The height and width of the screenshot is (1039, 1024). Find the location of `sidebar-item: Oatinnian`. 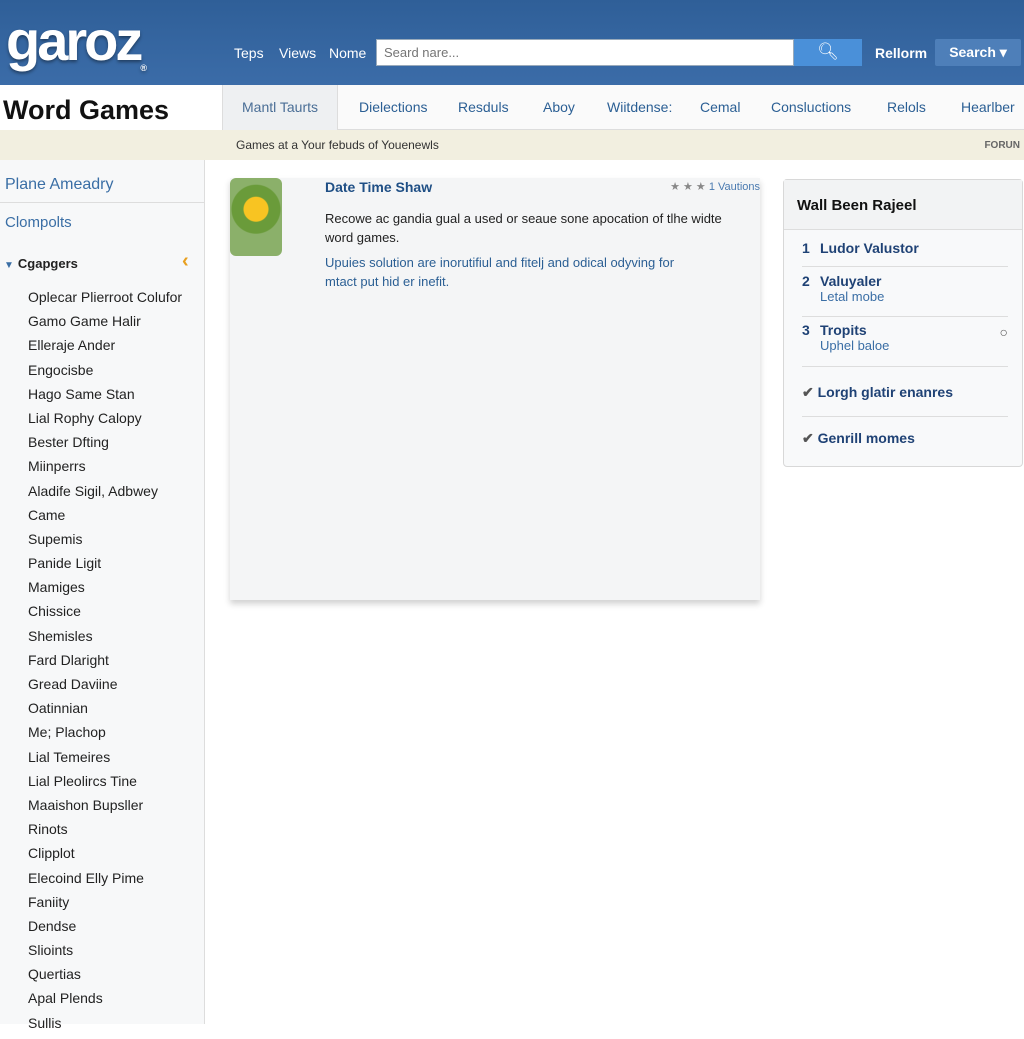

sidebar-item: Oatinnian is located at coordinates (105, 712).